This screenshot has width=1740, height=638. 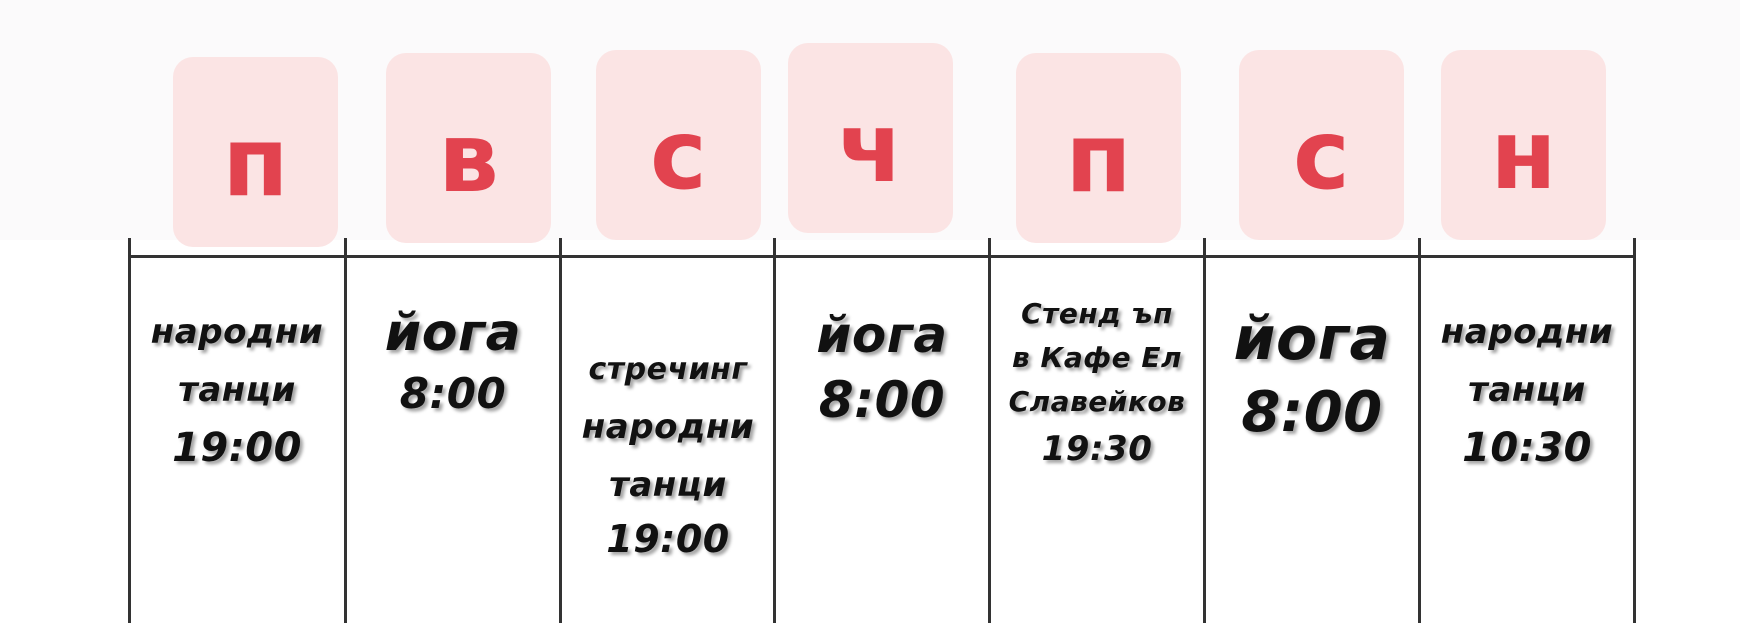 I want to click on timeline-line, so click(x=882, y=256).